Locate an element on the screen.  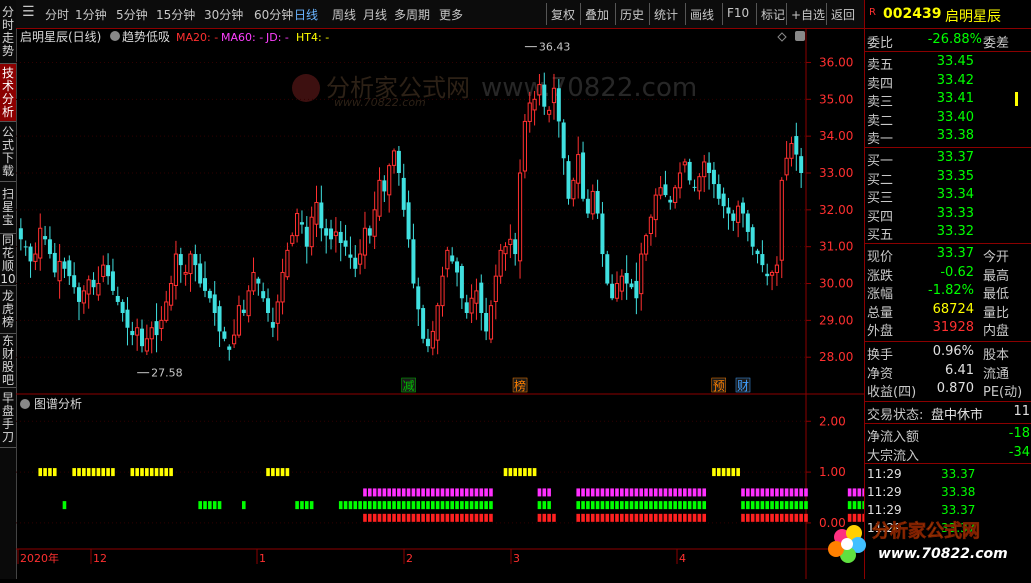
tool-3: 统计 is located at coordinates (666, 14).